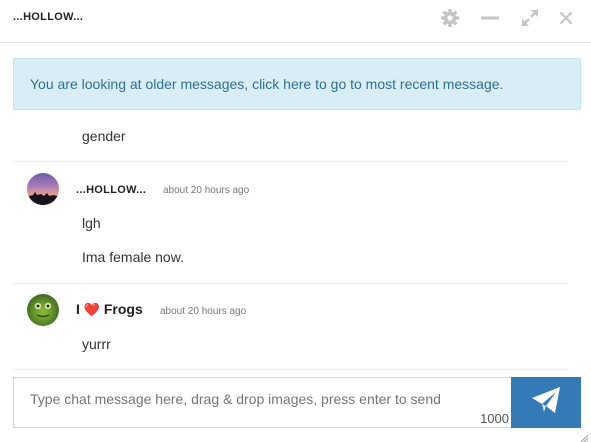 The width and height of the screenshot is (591, 442). What do you see at coordinates (584, 436) in the screenshot?
I see `resize-handle` at bounding box center [584, 436].